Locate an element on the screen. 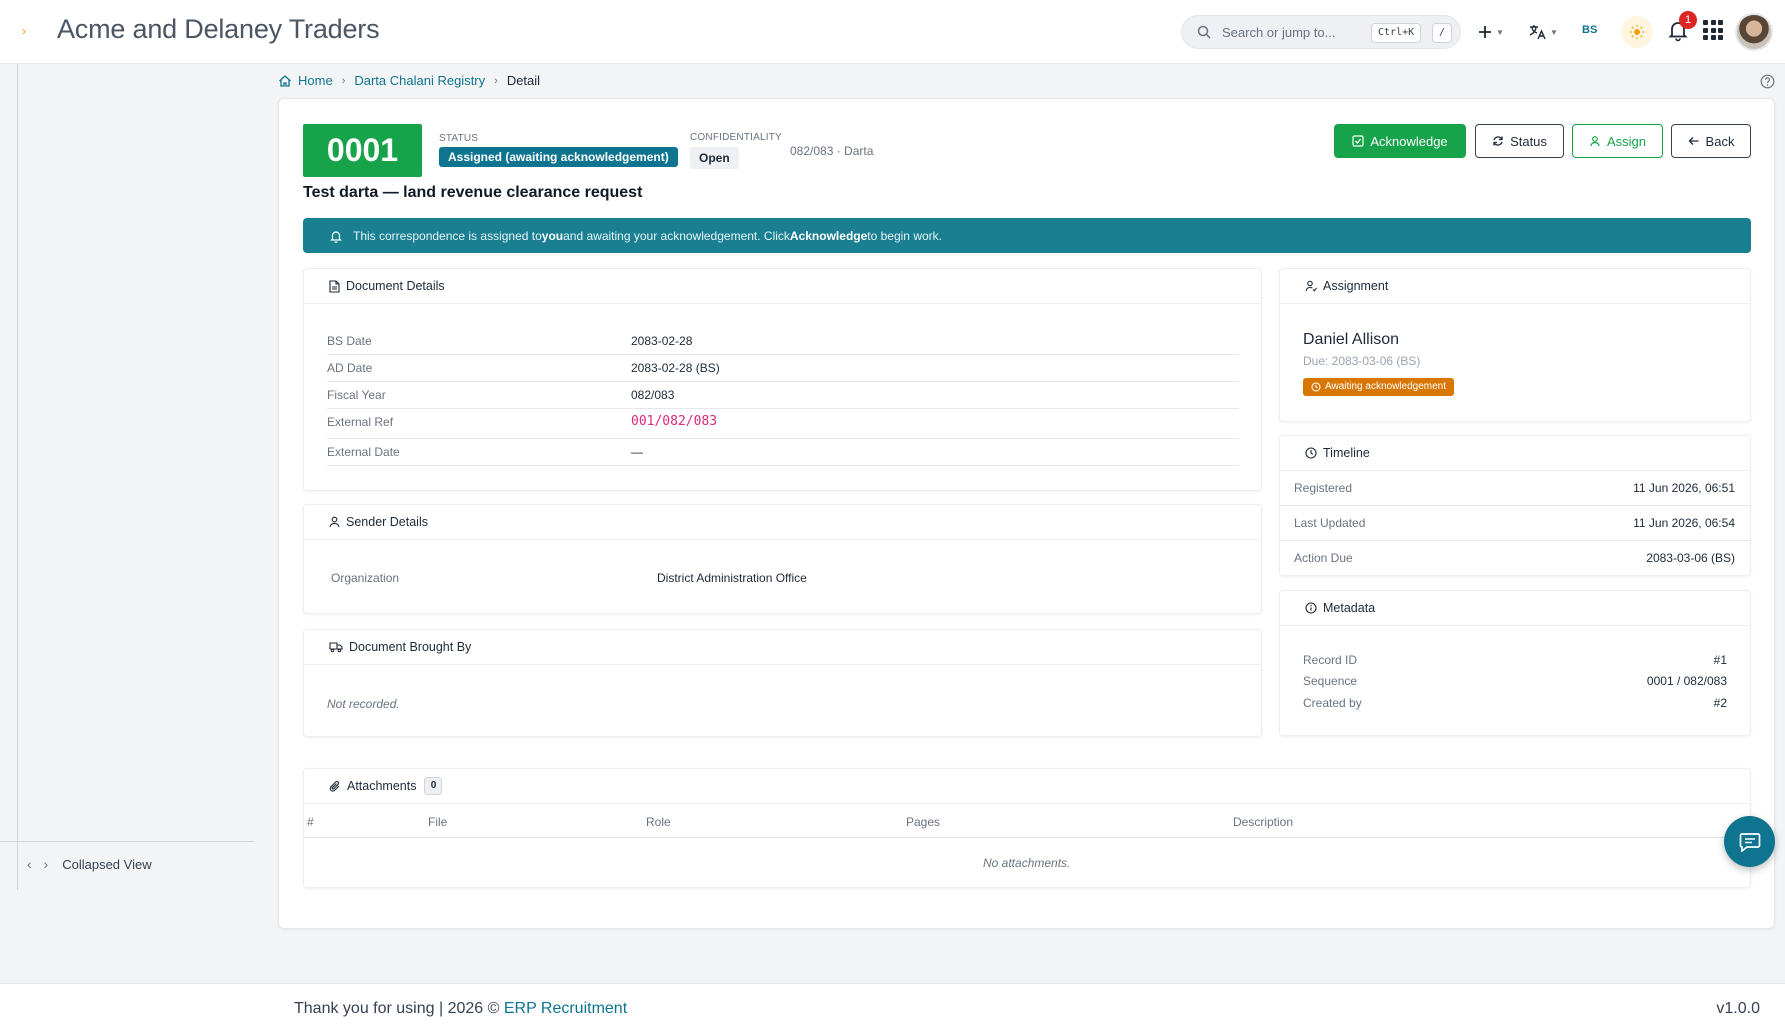 This screenshot has width=1785, height=1031. detail-label: Record ID is located at coordinates (1330, 660).